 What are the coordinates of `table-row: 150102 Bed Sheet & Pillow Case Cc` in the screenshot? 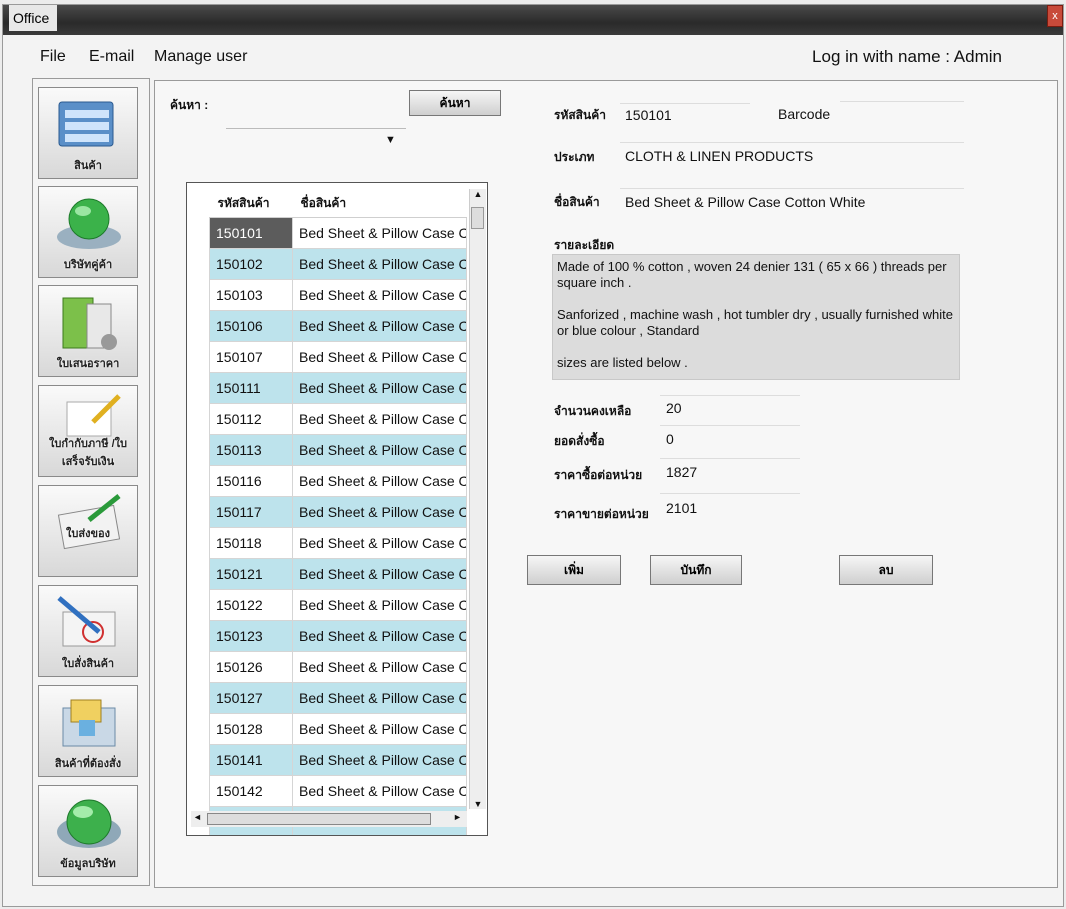 It's located at (338, 264).